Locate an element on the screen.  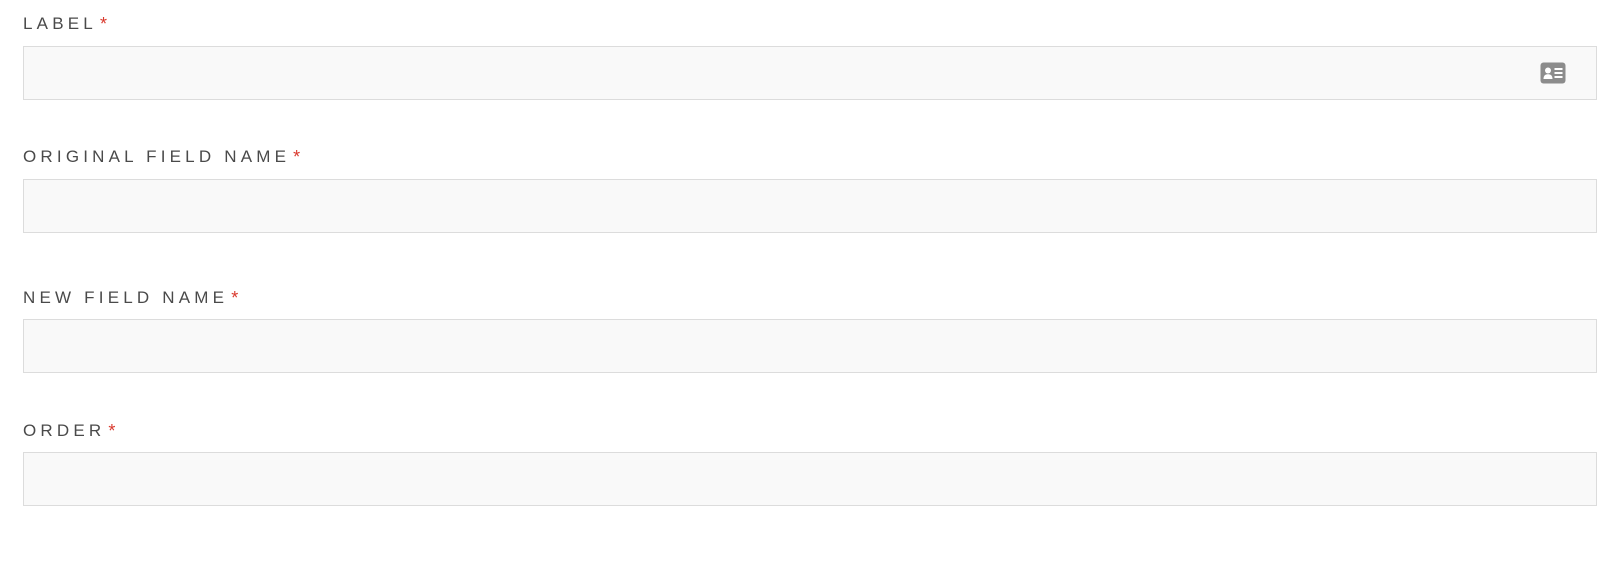
new-field-name-group: NEW FIELD NAME * is located at coordinates (810, 330).